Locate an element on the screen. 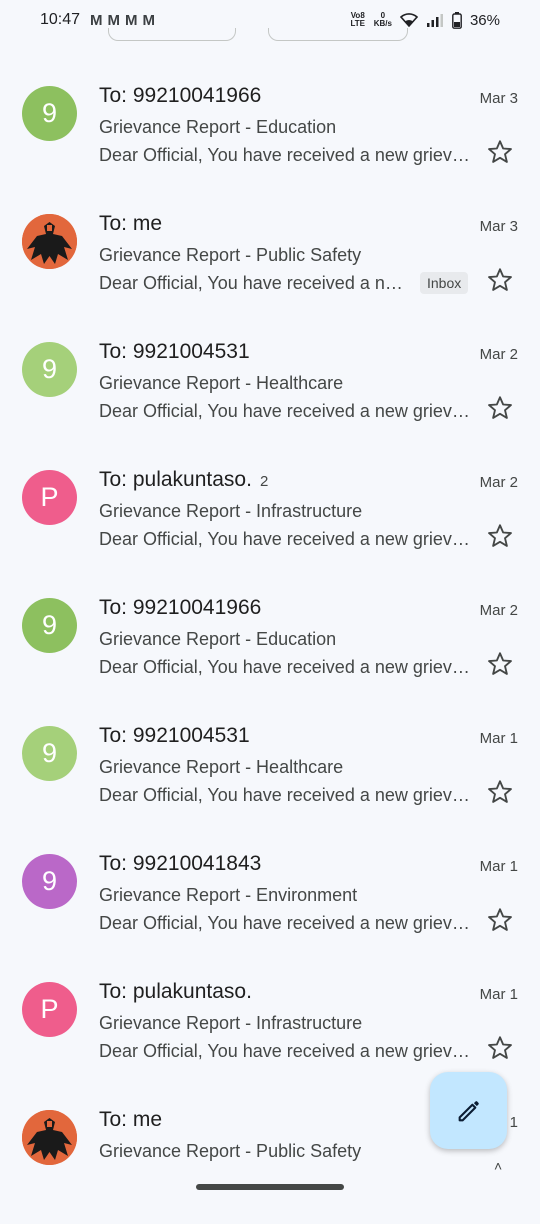 Image resolution: width=540 pixels, height=1224 pixels. battery-icon is located at coordinates (457, 20).